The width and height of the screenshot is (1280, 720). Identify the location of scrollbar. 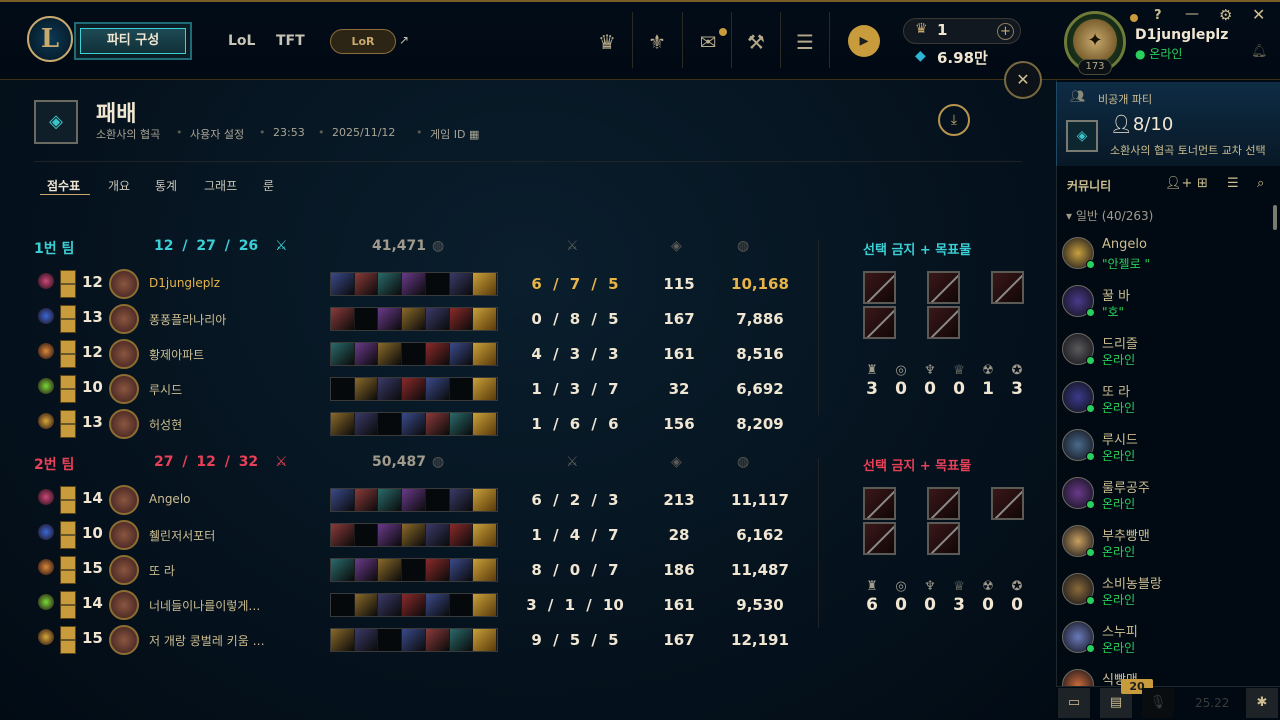
(1275, 217).